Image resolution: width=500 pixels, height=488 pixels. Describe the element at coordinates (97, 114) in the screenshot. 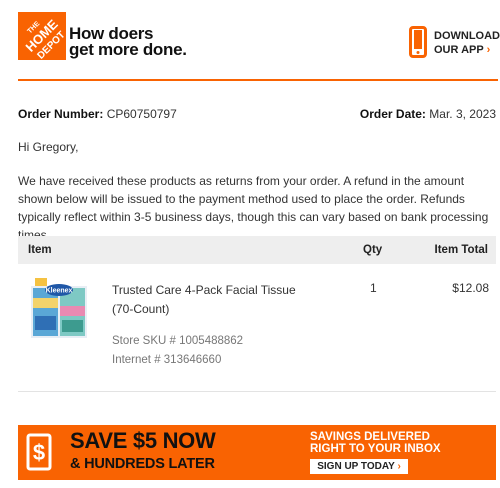

I see `order-number: Order Number: CP60750797` at that location.